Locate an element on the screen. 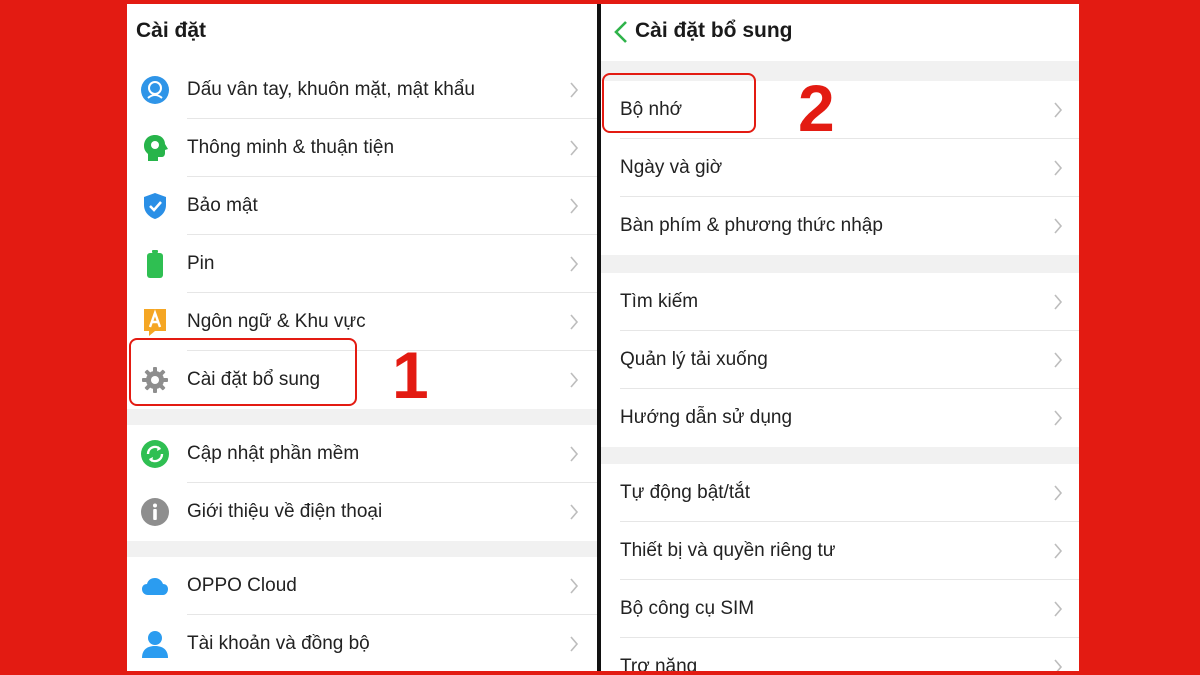 The image size is (1200, 675). additional-item-label: Ngày và giờ is located at coordinates (671, 167).